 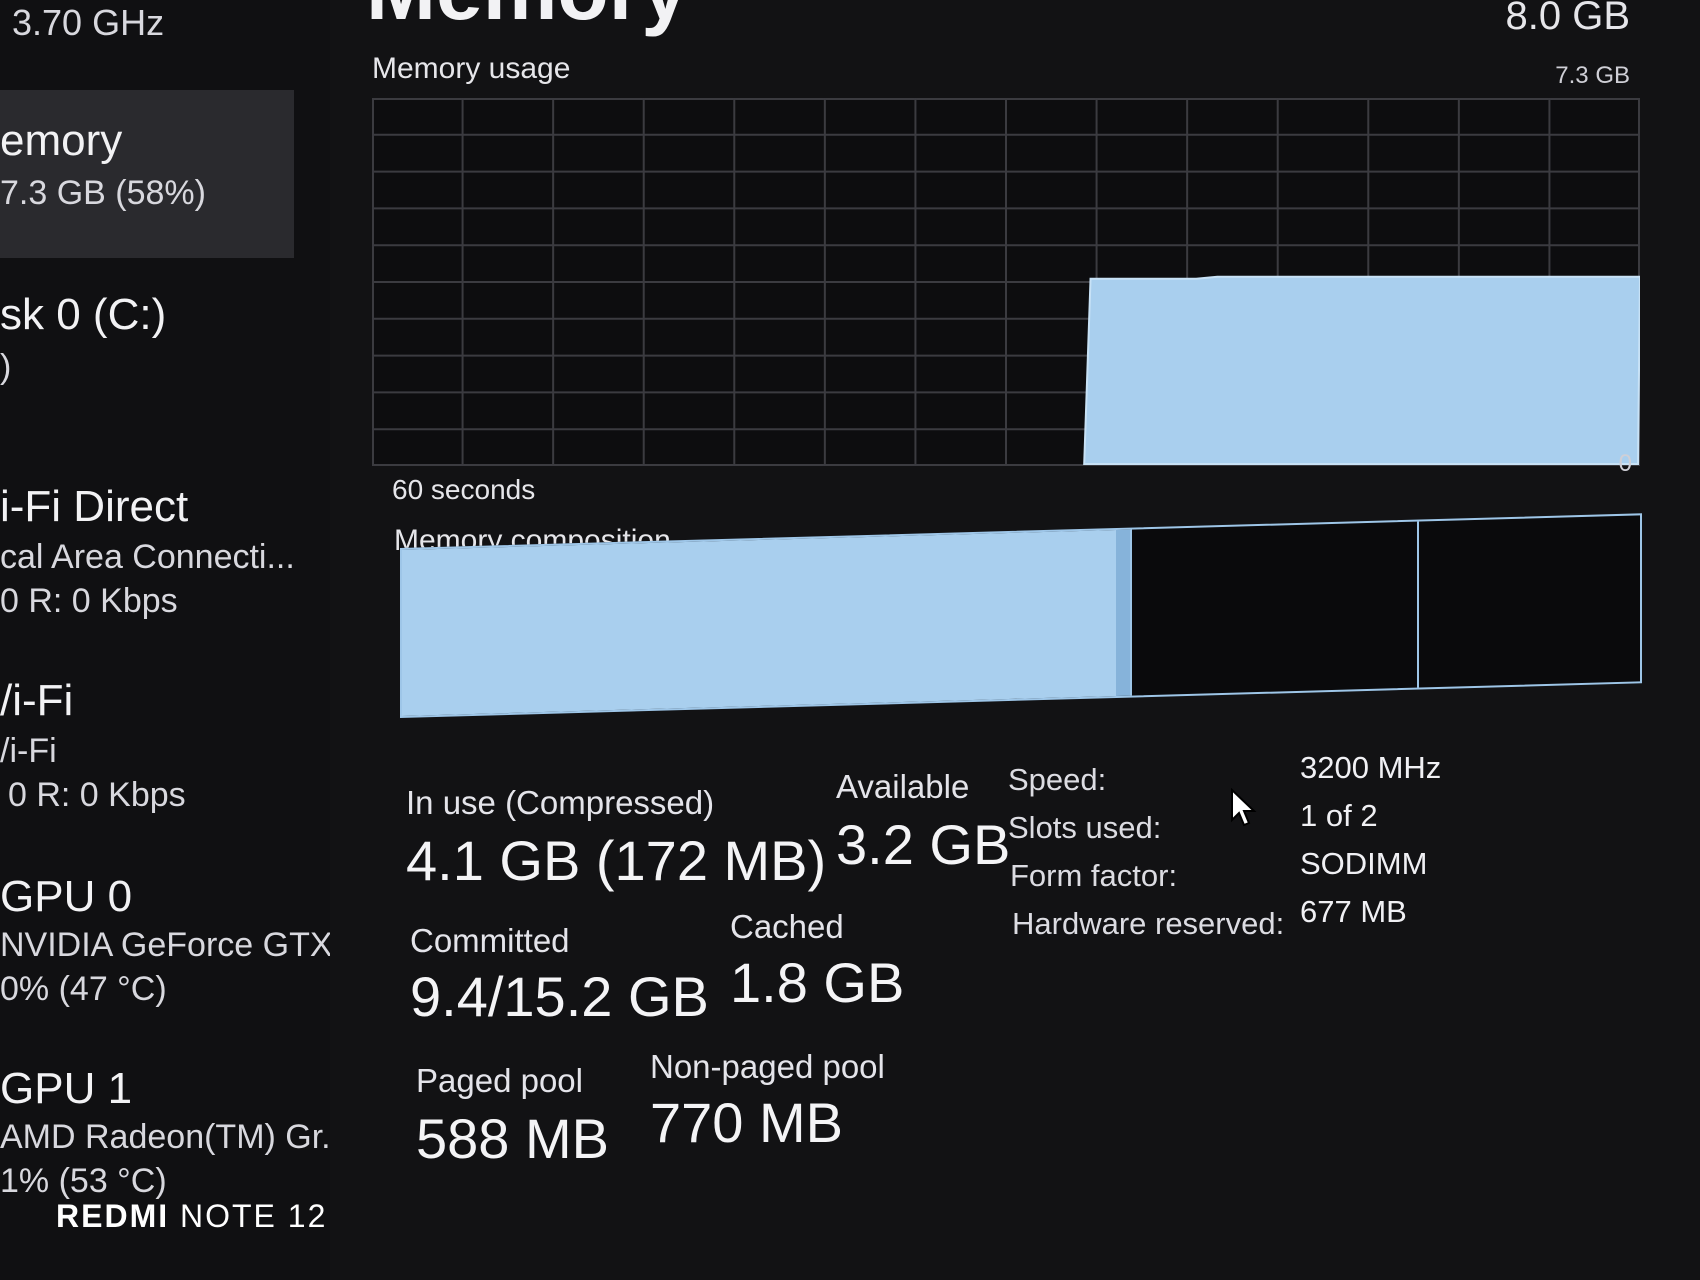 What do you see at coordinates (1364, 863) in the screenshot?
I see `form-factor-value: SODIMM` at bounding box center [1364, 863].